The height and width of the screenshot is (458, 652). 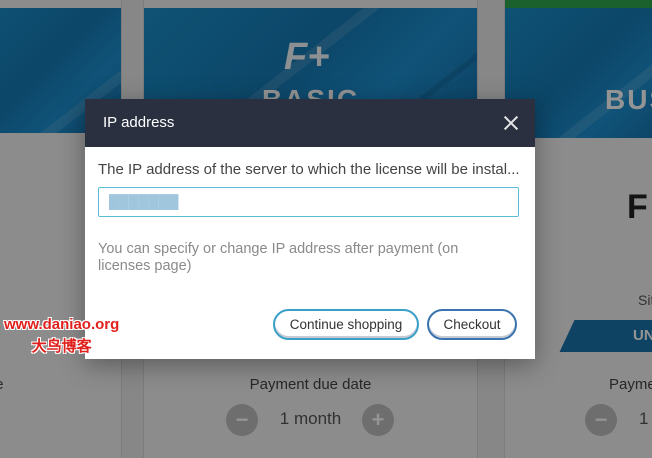 What do you see at coordinates (308, 202) in the screenshot?
I see `ip-address-input` at bounding box center [308, 202].